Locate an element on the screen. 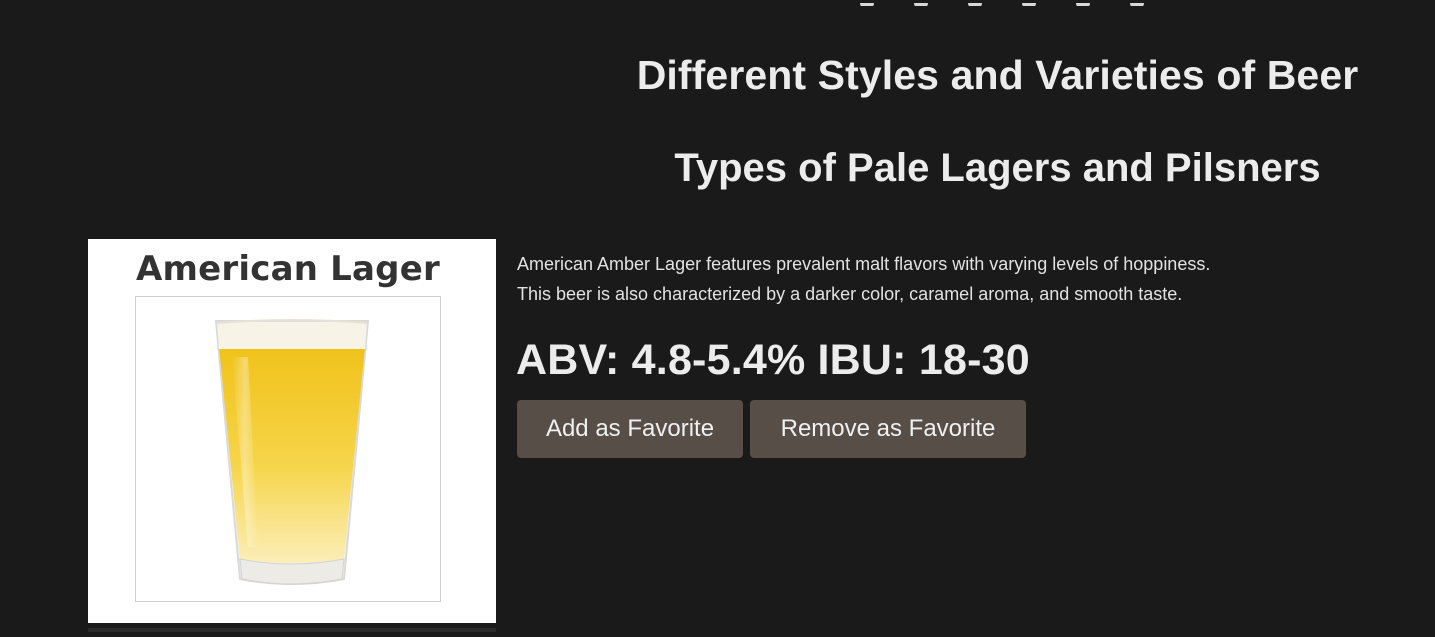 The height and width of the screenshot is (637, 1435). page-title: Different Styles and Varieties of Beer is located at coordinates (997, 75).